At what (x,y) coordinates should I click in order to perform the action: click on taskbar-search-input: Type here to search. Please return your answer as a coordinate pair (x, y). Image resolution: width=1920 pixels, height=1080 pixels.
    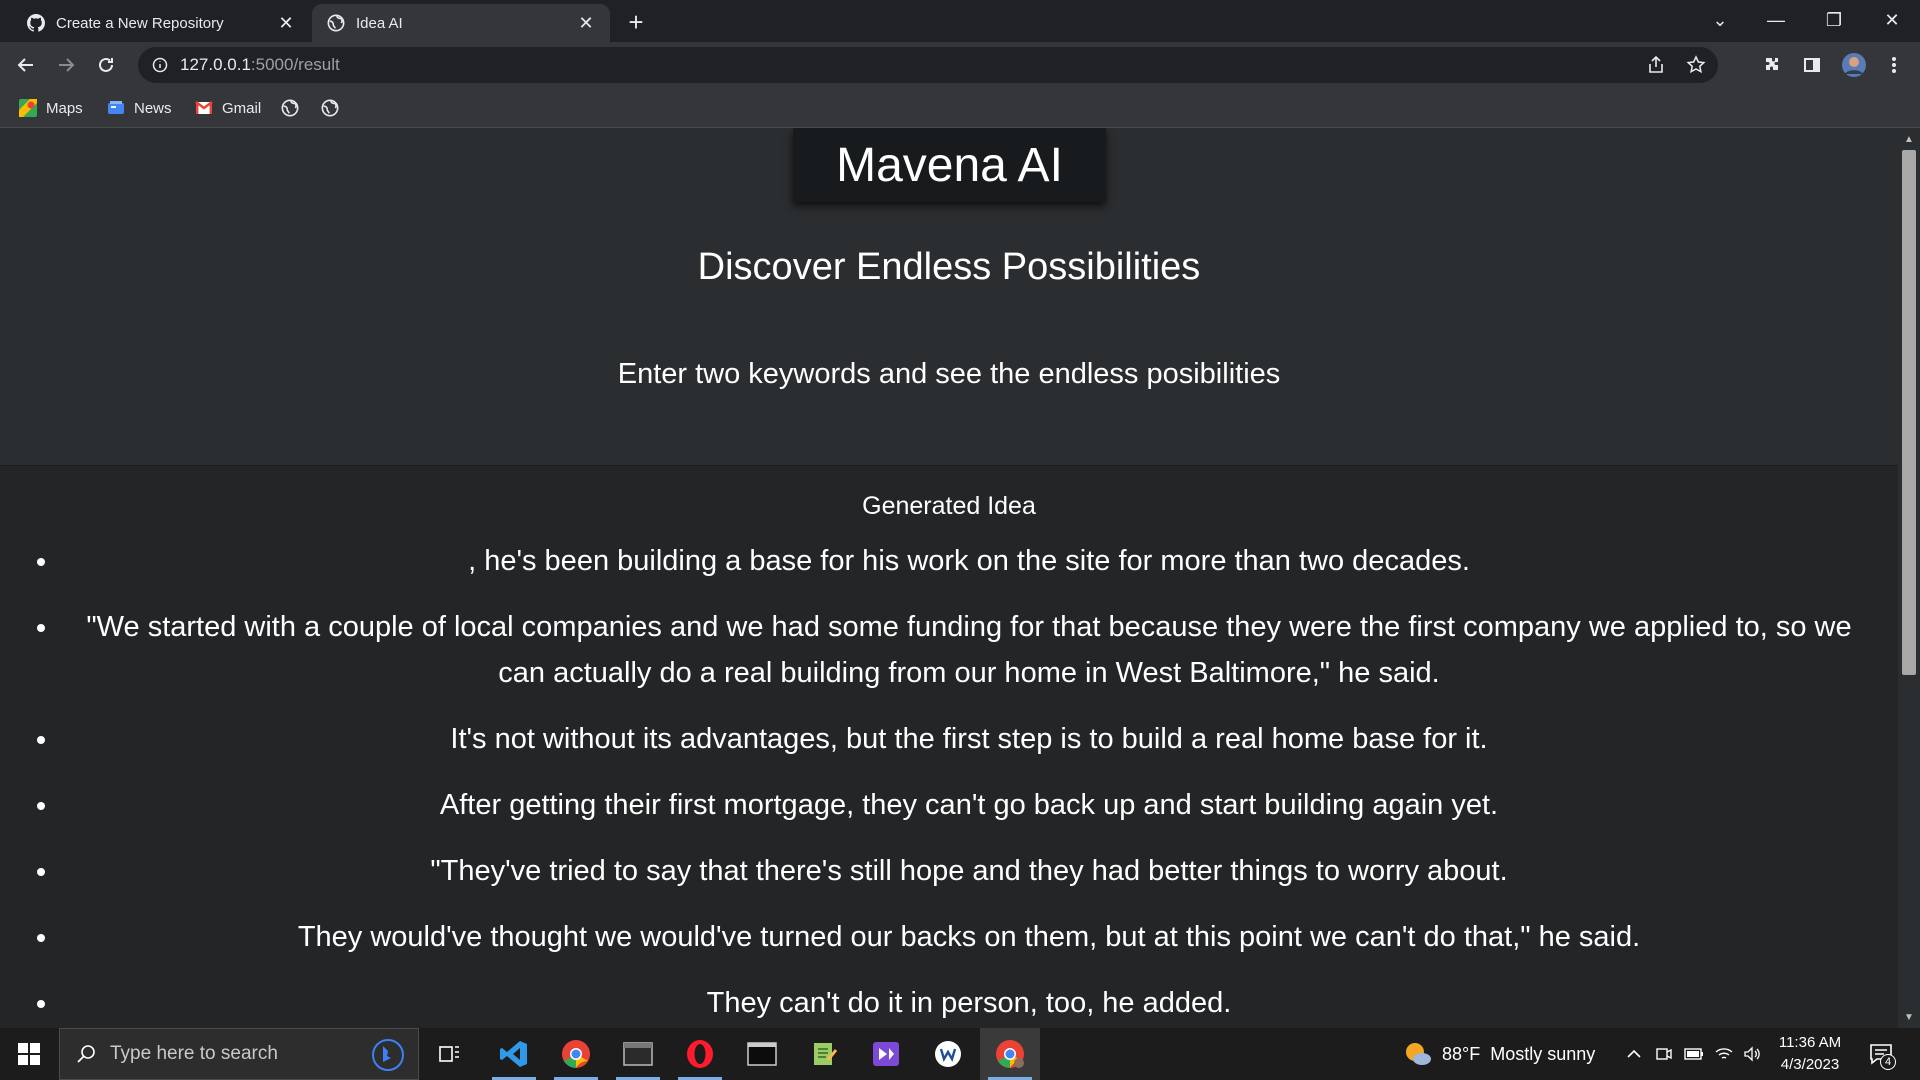
    Looking at the image, I should click on (239, 1054).